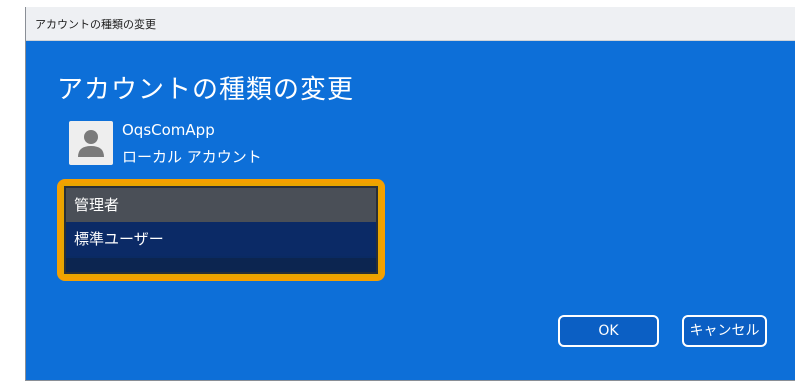 The width and height of the screenshot is (795, 383). Describe the element at coordinates (608, 331) in the screenshot. I see `ok-button: OK` at that location.